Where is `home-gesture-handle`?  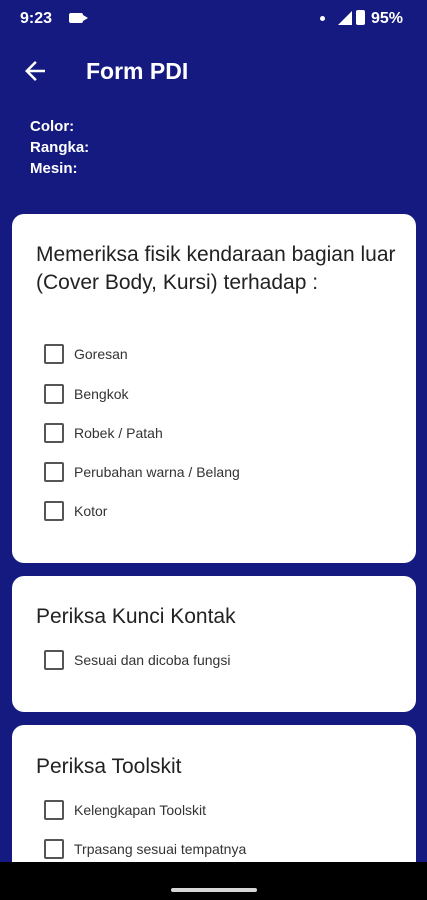 home-gesture-handle is located at coordinates (214, 890).